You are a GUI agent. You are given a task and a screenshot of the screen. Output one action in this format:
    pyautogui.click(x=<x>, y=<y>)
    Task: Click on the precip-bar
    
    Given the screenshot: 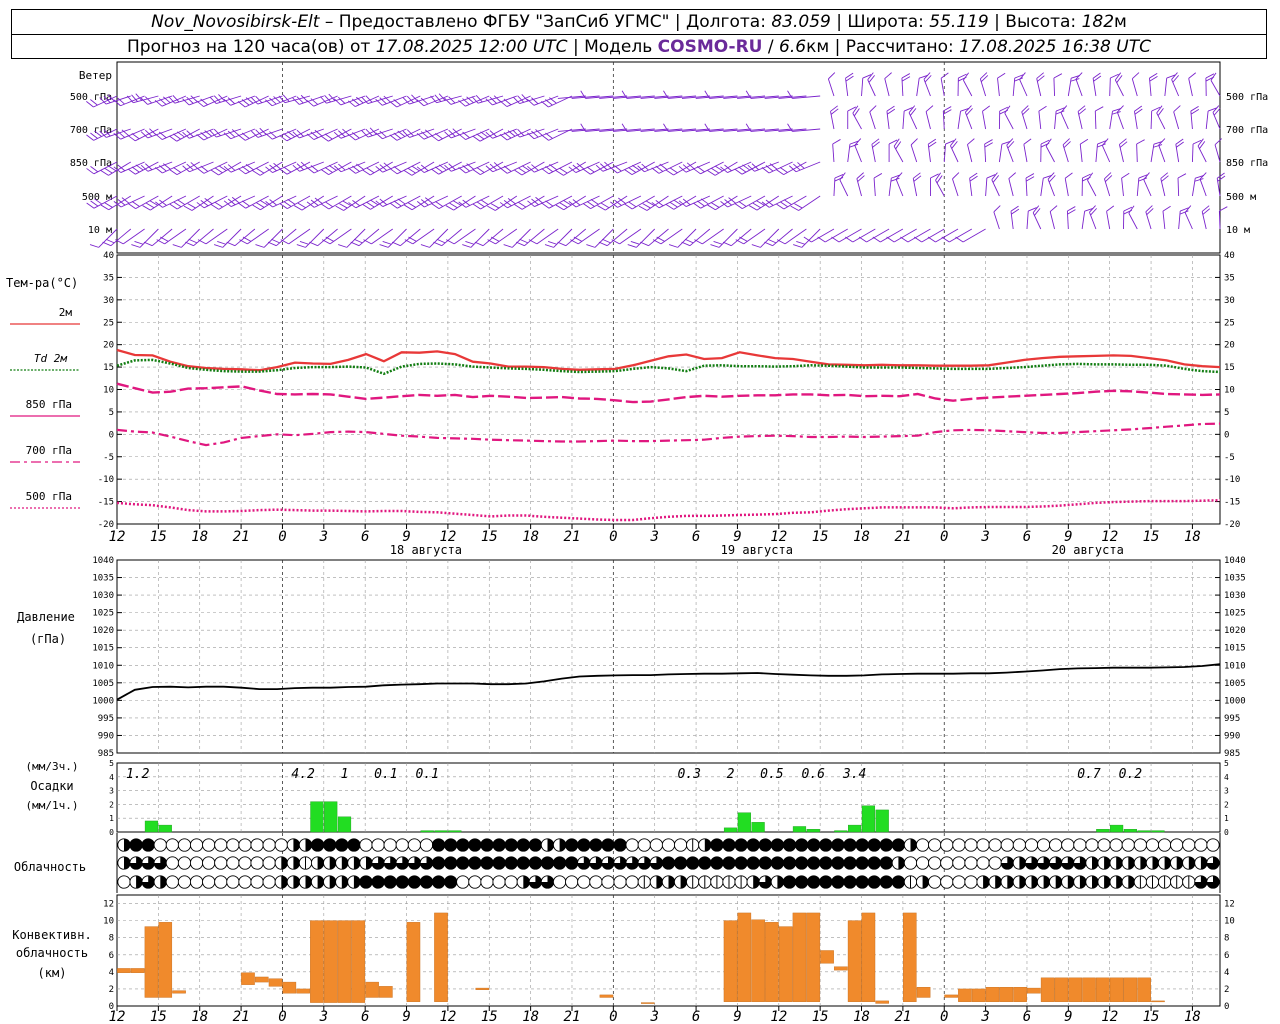 What is the action you would take?
    pyautogui.click(x=758, y=827)
    